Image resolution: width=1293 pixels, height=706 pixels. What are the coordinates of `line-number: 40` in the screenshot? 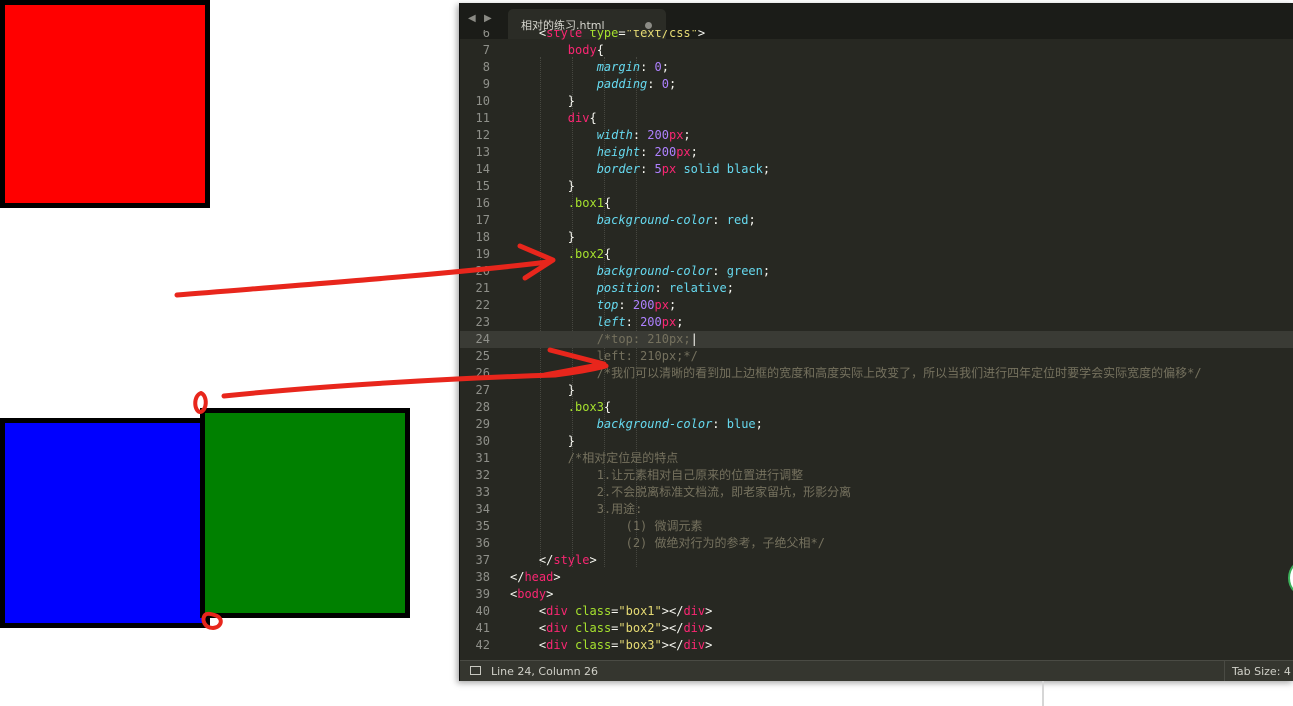 It's located at (482, 611).